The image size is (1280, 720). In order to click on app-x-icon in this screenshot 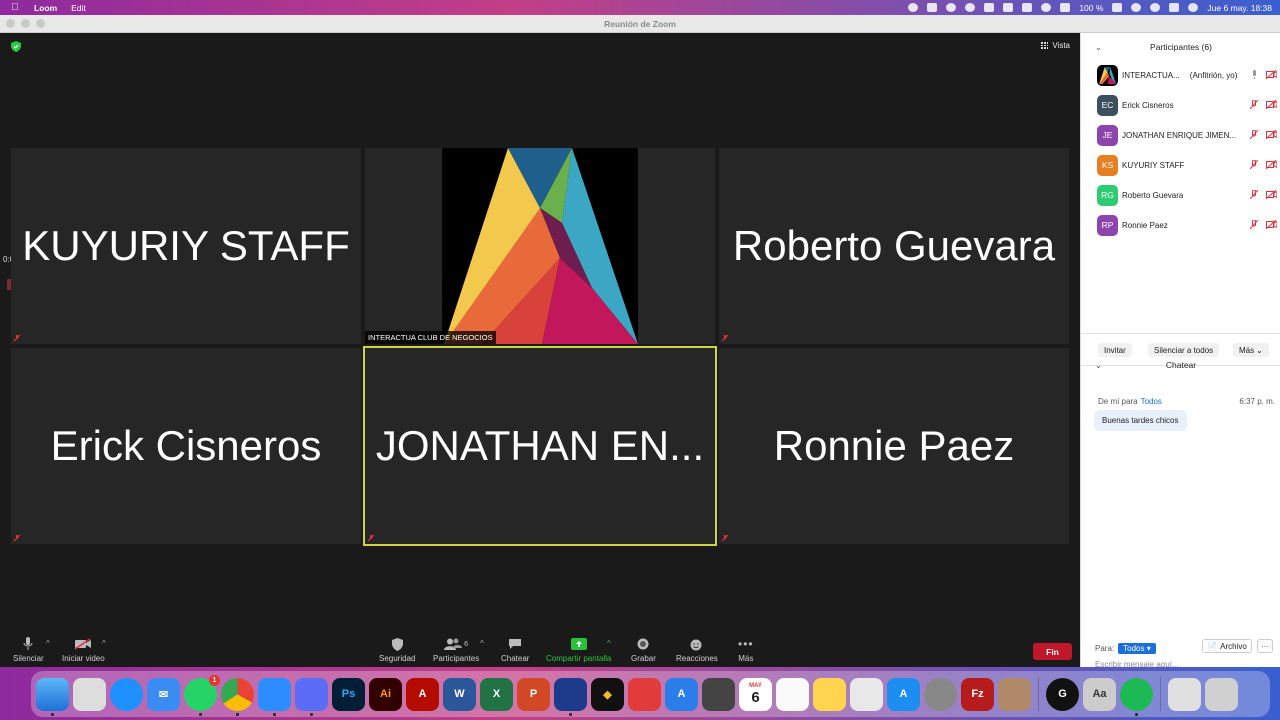, I will do `click(570, 696)`.